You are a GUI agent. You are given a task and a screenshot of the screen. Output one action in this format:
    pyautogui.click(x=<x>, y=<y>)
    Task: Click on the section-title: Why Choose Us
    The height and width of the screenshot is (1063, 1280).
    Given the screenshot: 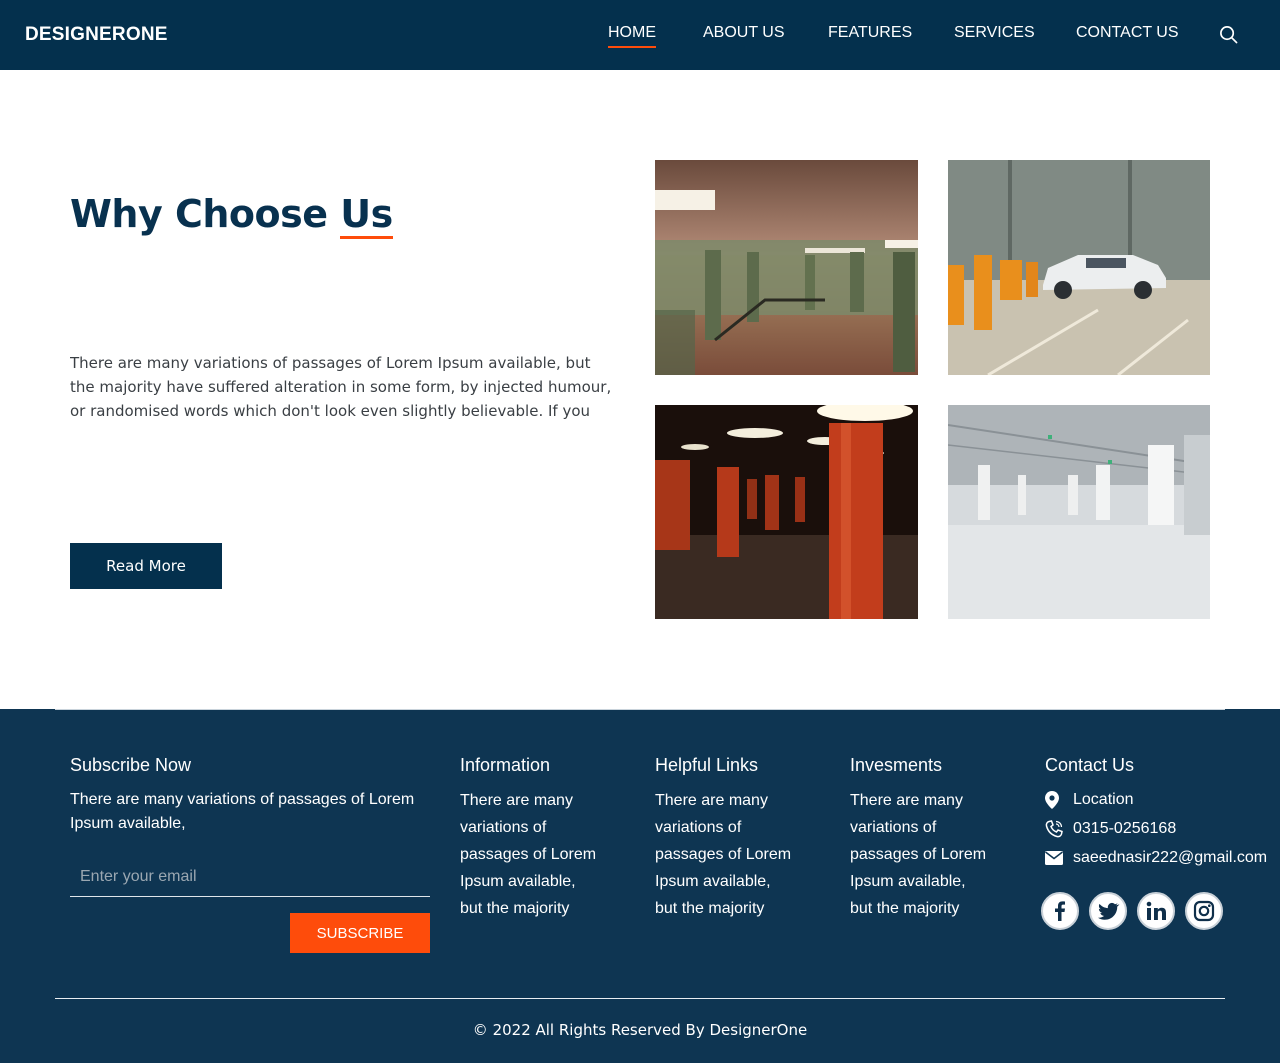 What is the action you would take?
    pyautogui.click(x=231, y=215)
    